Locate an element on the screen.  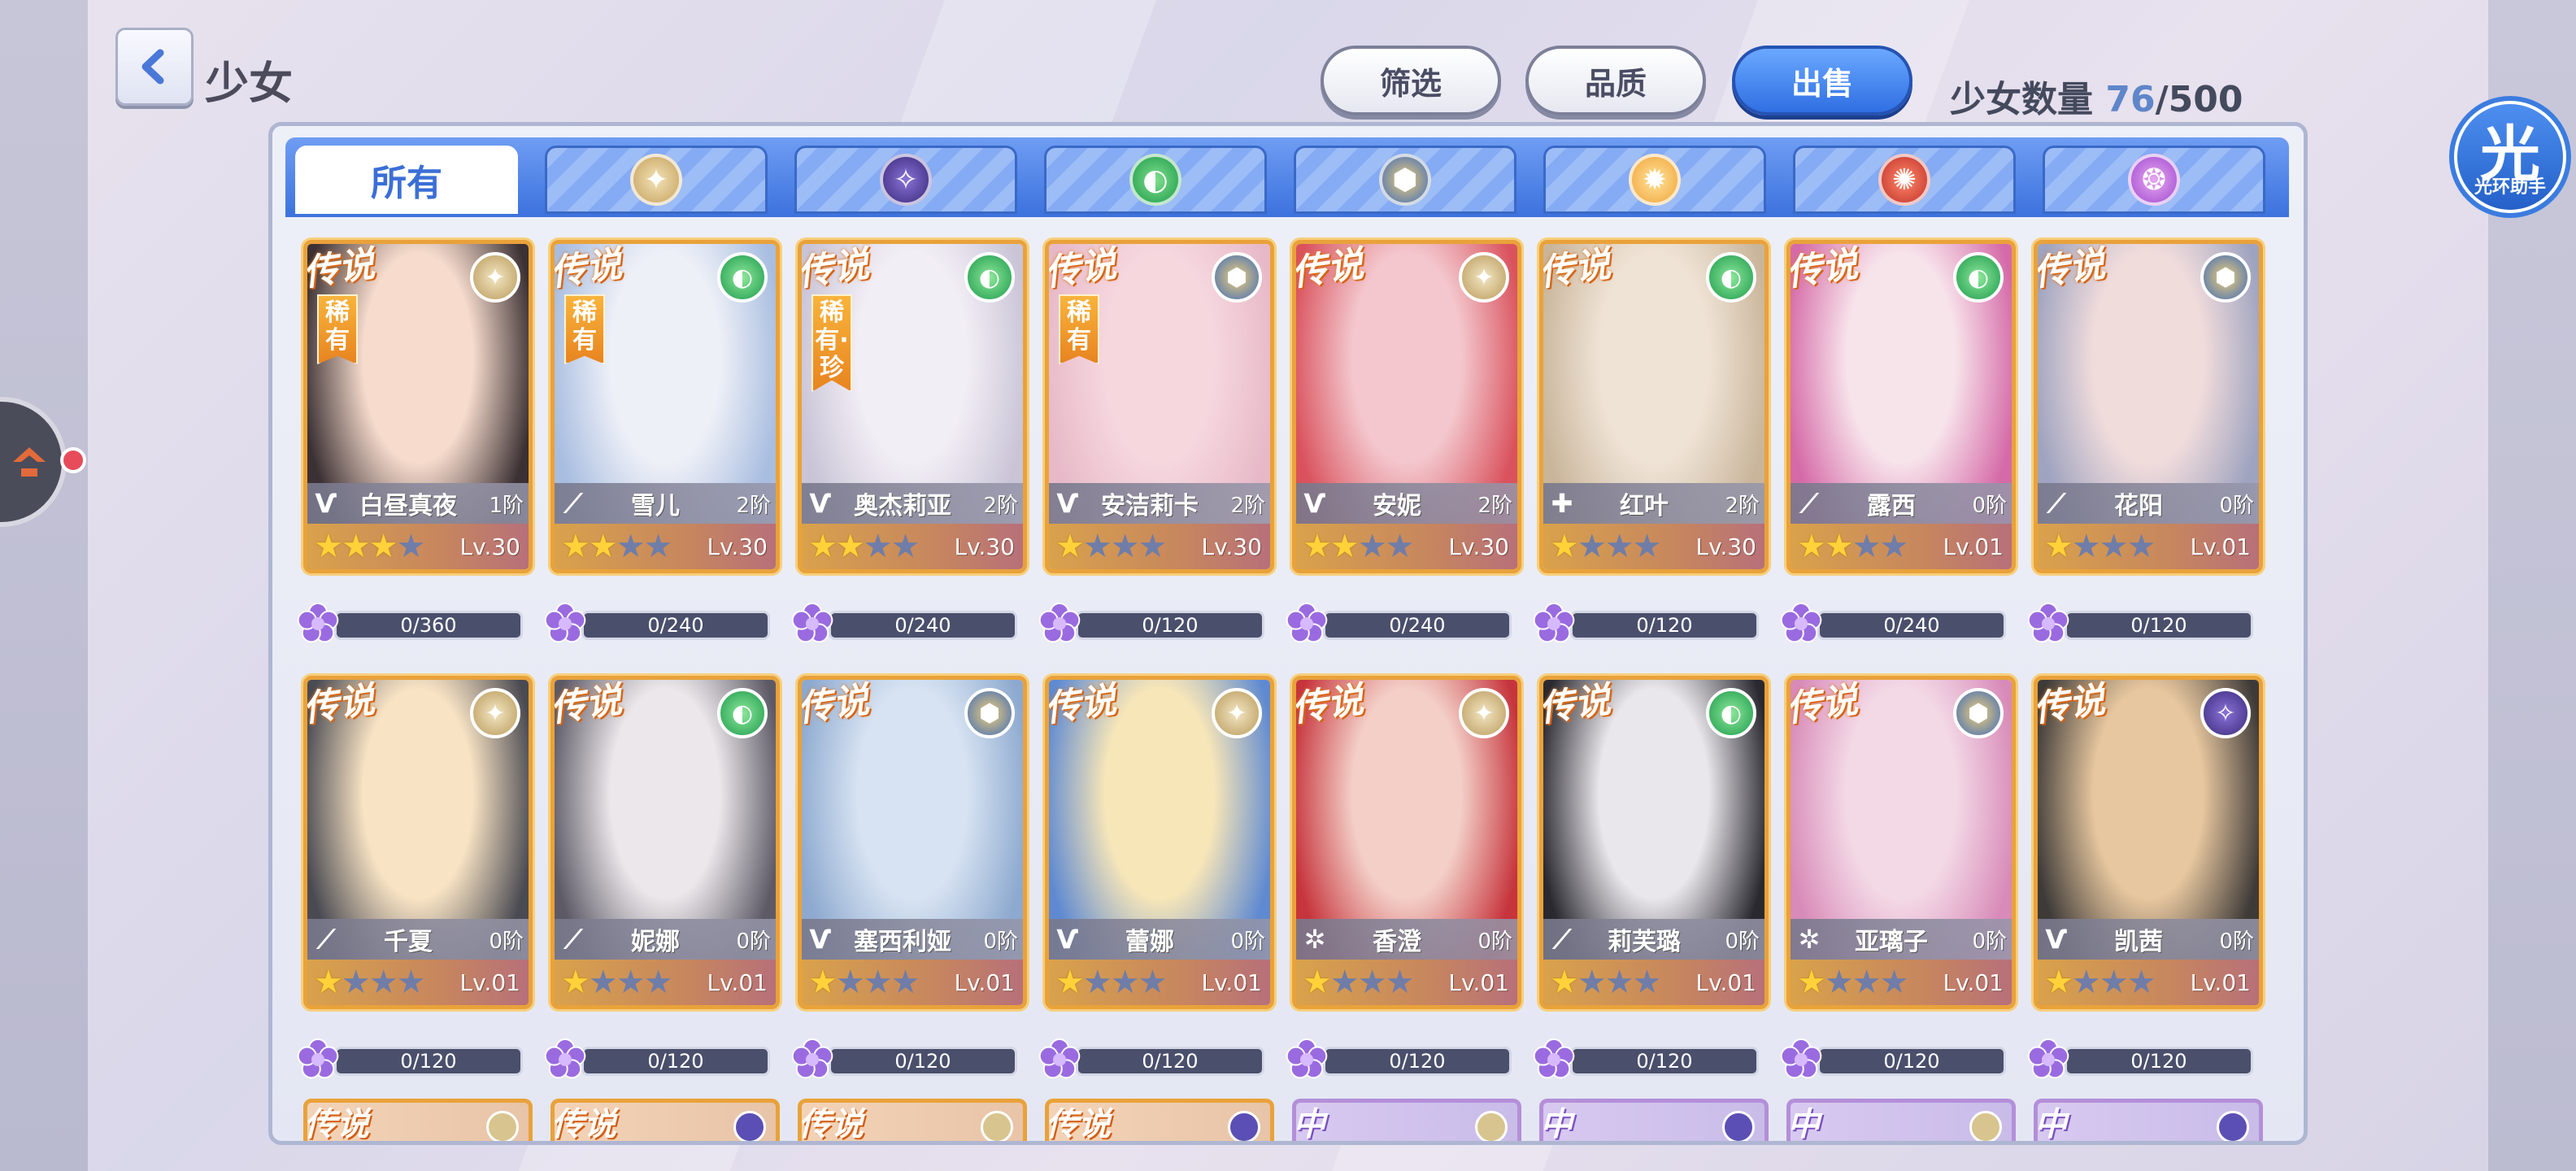
character-portrait: 传说 ✦ Ѵ 安妮 2阶 ★ ★ ★ ★ Lv.30 is located at coordinates (1407, 407).